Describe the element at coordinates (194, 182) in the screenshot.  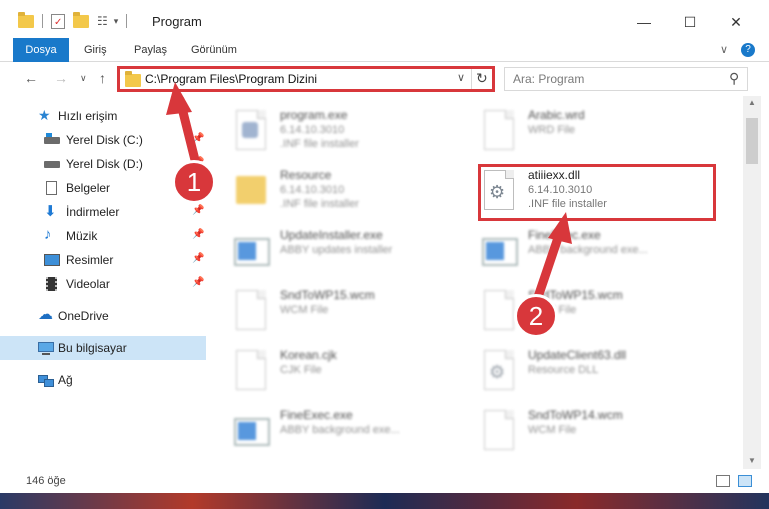
I see `step-1-badge: 1` at that location.